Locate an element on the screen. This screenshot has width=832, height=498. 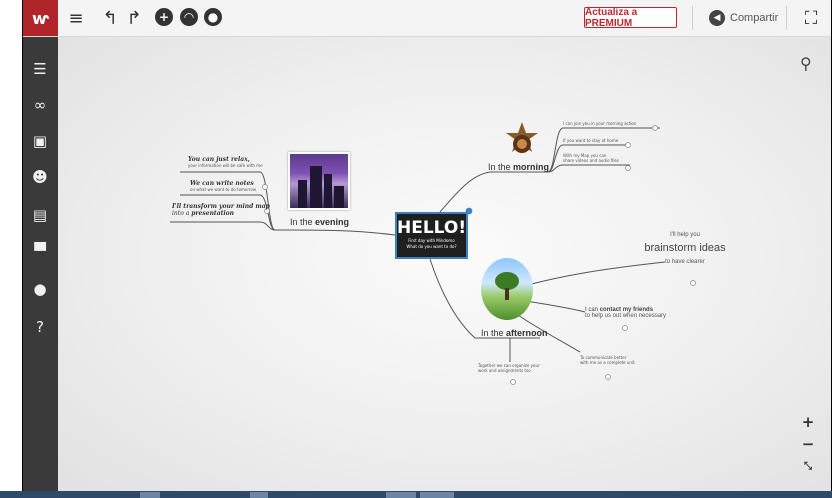
brainstorm-line1: I'll help you is located at coordinates (685, 235).